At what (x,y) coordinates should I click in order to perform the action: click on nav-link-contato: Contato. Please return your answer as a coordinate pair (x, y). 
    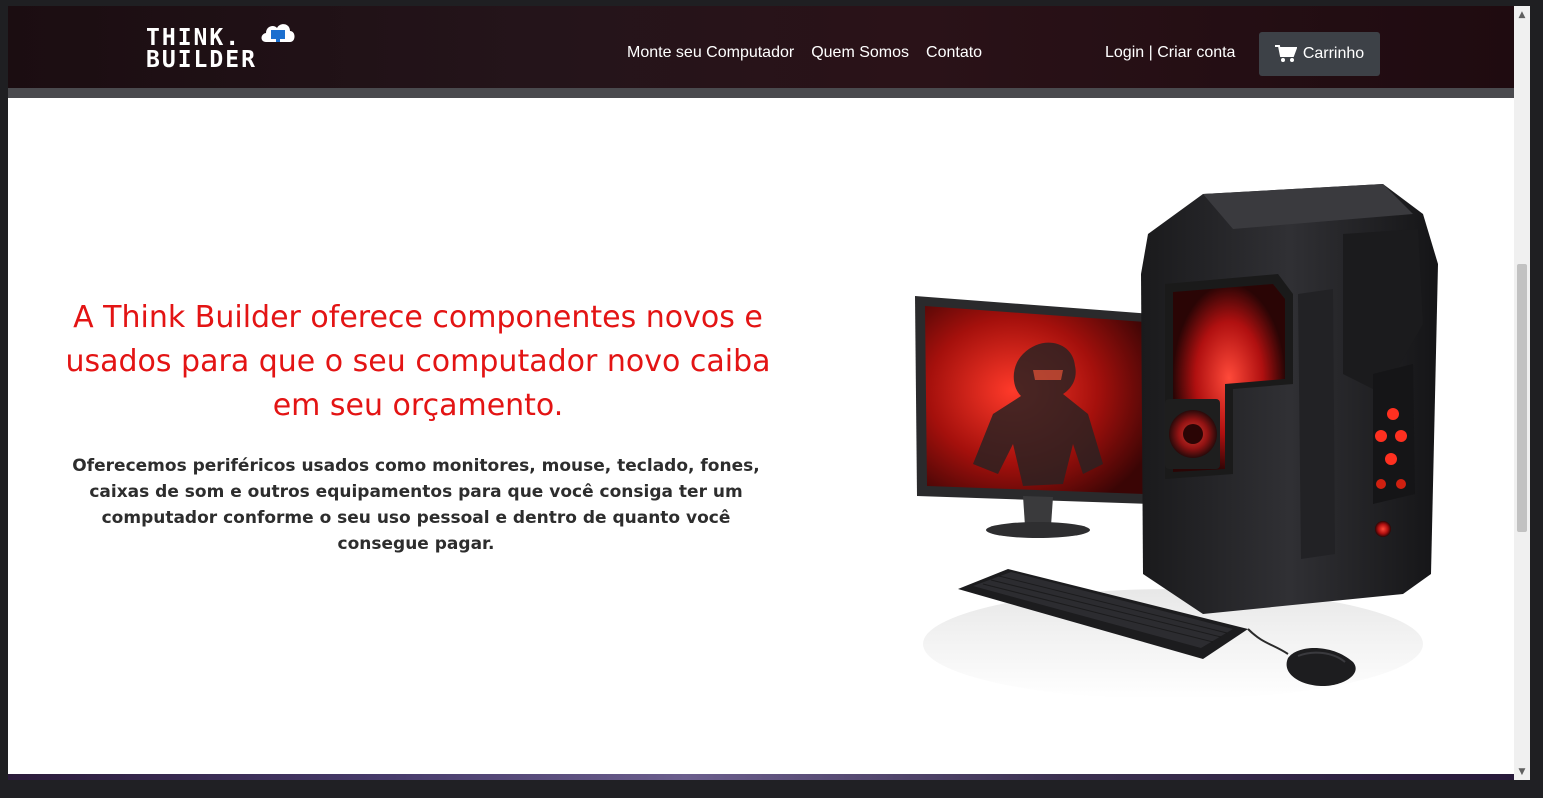
    Looking at the image, I should click on (954, 53).